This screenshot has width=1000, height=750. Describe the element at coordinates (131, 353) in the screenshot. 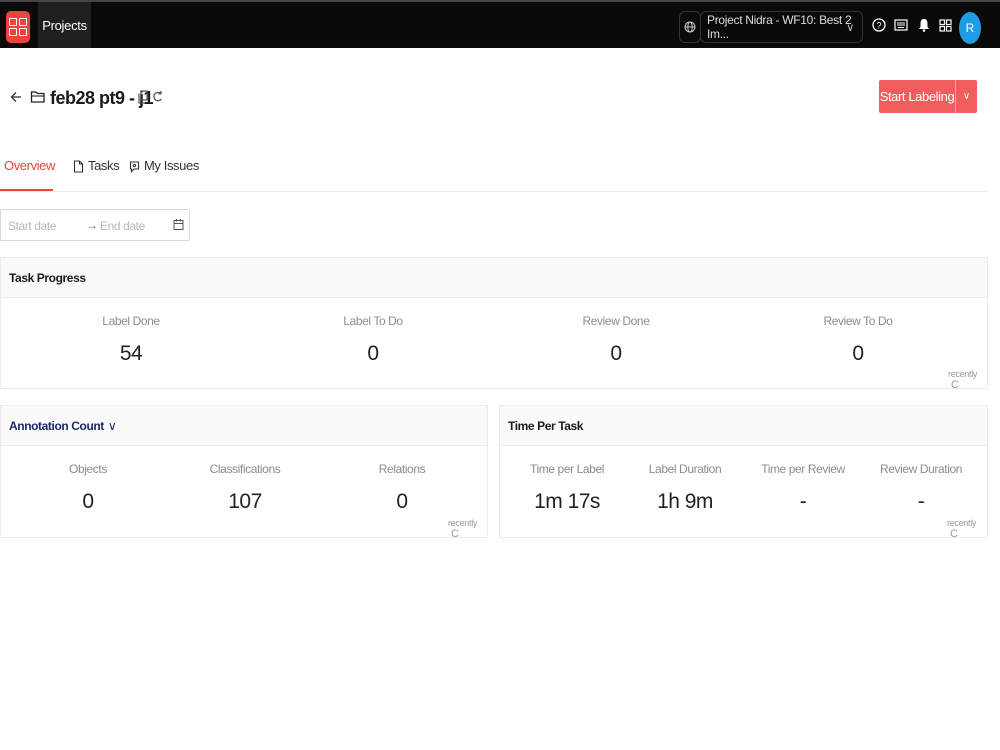

I see `stat-value: 54` at that location.